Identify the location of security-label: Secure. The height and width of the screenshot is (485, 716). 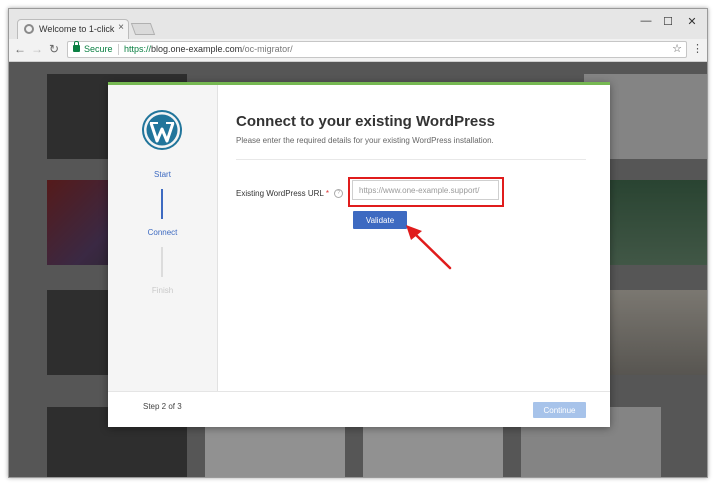
(98, 49).